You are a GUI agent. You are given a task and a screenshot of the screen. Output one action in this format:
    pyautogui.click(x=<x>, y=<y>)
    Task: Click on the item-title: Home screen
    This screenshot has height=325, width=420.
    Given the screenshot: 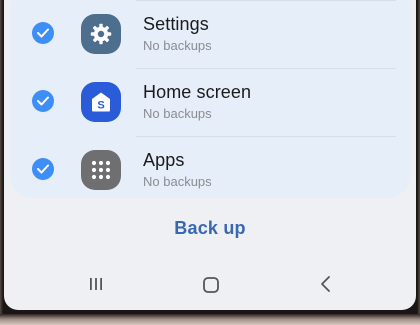 What is the action you would take?
    pyautogui.click(x=197, y=92)
    